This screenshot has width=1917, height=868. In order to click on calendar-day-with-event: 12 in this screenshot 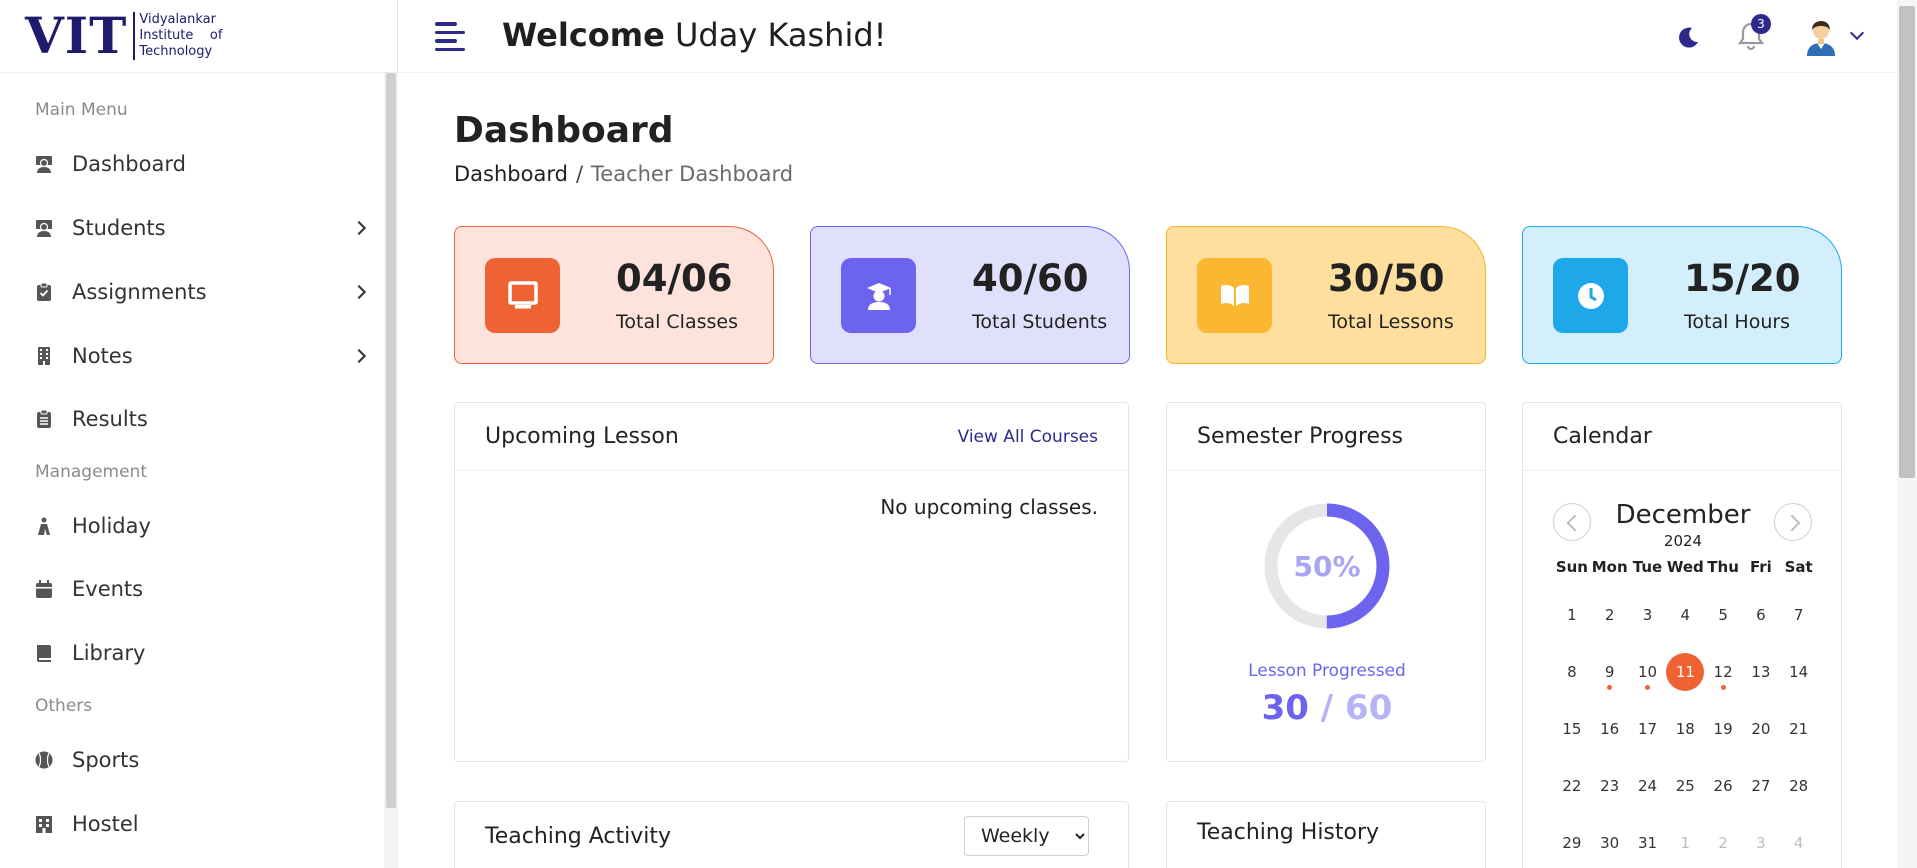, I will do `click(1723, 673)`.